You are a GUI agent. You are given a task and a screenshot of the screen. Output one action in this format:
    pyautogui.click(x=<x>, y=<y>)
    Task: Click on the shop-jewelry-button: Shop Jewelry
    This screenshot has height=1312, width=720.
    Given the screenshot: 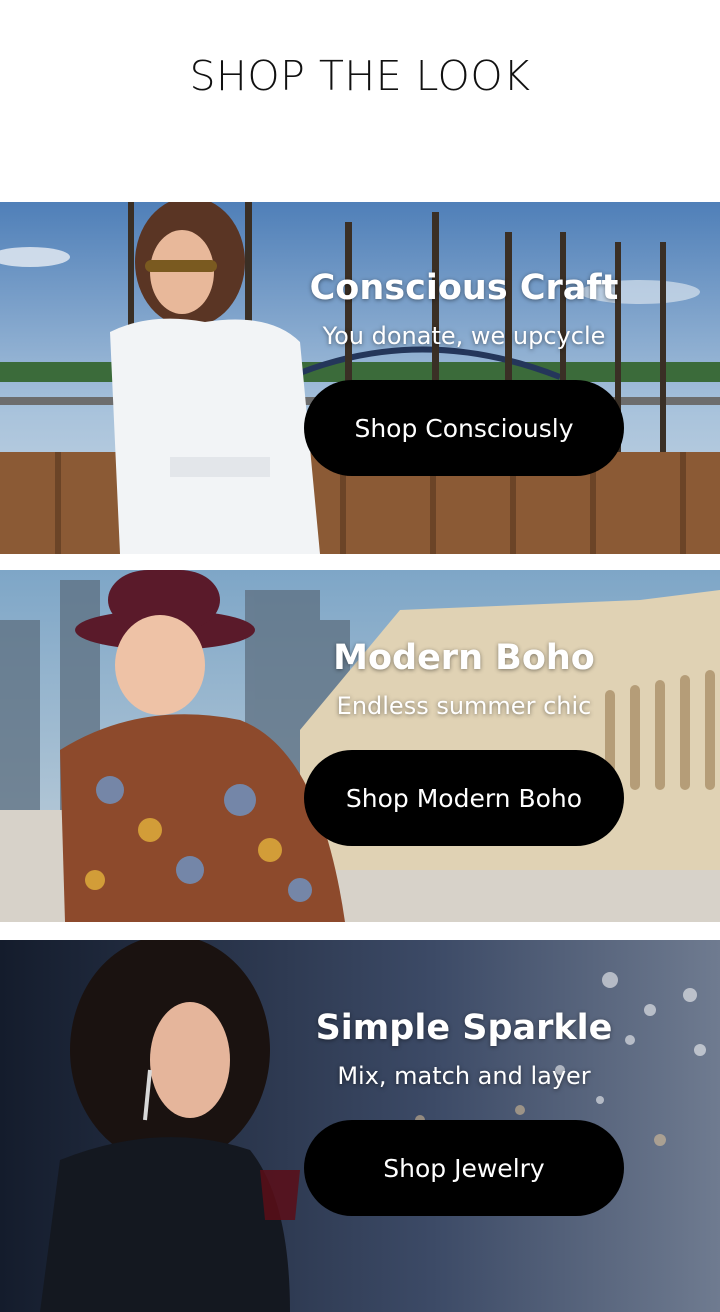 What is the action you would take?
    pyautogui.click(x=464, y=1168)
    